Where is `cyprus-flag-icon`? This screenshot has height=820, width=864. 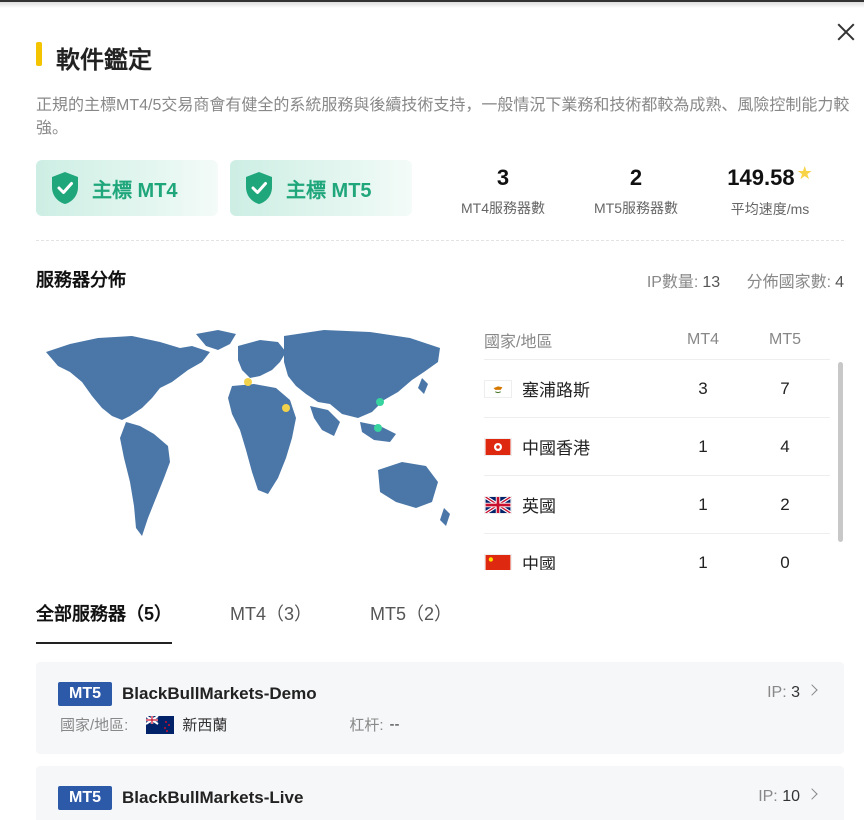 cyprus-flag-icon is located at coordinates (498, 388).